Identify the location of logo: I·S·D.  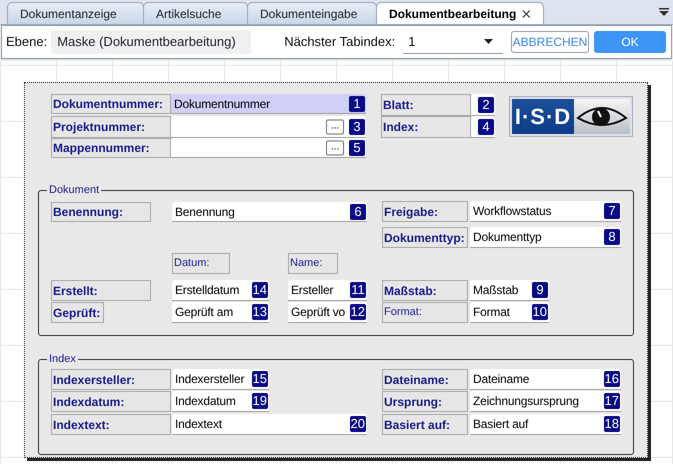
(571, 116).